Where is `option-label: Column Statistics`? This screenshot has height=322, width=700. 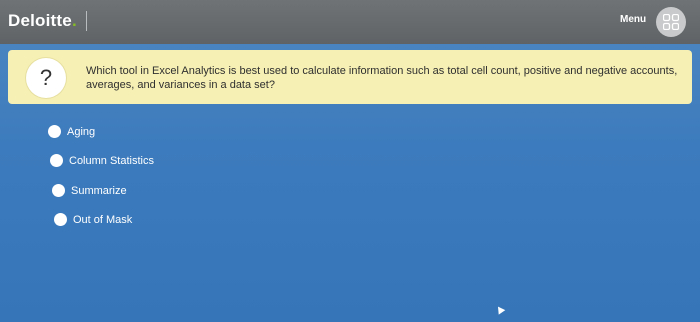
option-label: Column Statistics is located at coordinates (111, 160).